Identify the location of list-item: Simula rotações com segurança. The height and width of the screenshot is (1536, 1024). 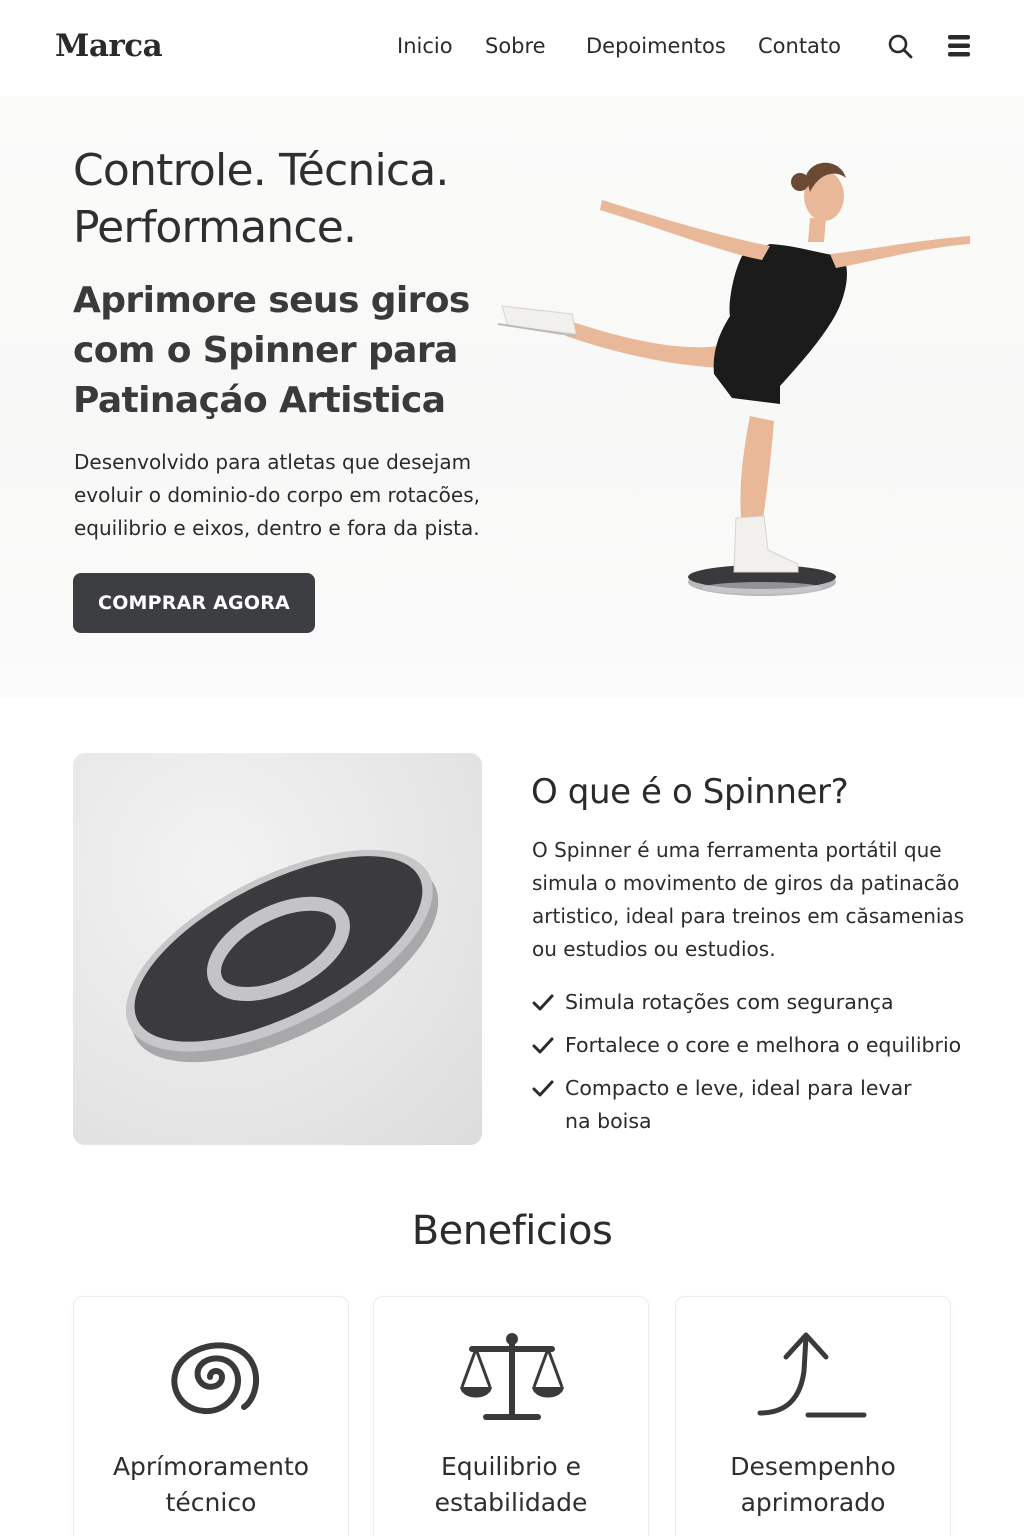
(762, 1002).